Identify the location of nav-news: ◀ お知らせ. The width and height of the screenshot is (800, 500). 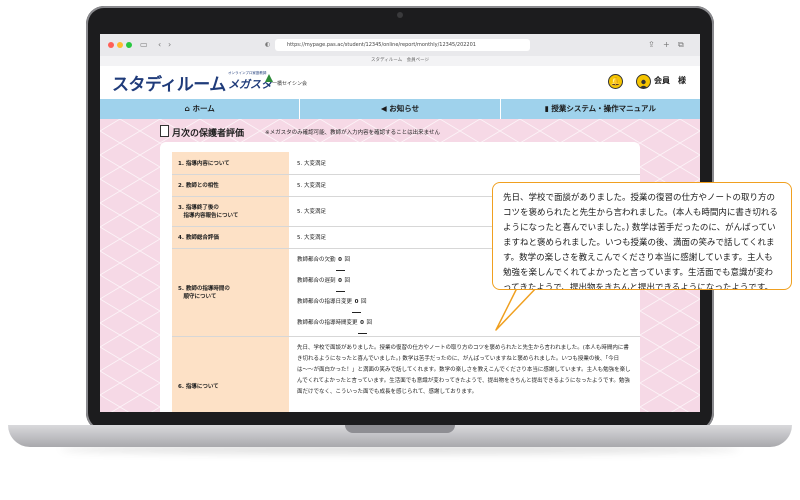
(399, 109).